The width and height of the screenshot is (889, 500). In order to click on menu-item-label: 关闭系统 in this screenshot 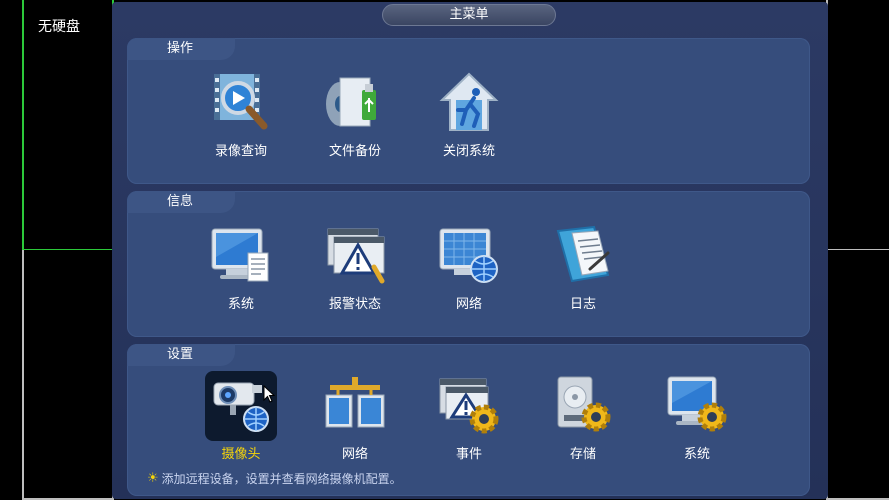, I will do `click(468, 151)`.